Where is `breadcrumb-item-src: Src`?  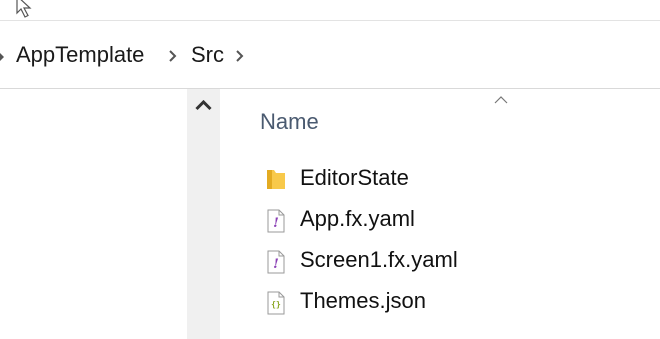 breadcrumb-item-src: Src is located at coordinates (207, 55).